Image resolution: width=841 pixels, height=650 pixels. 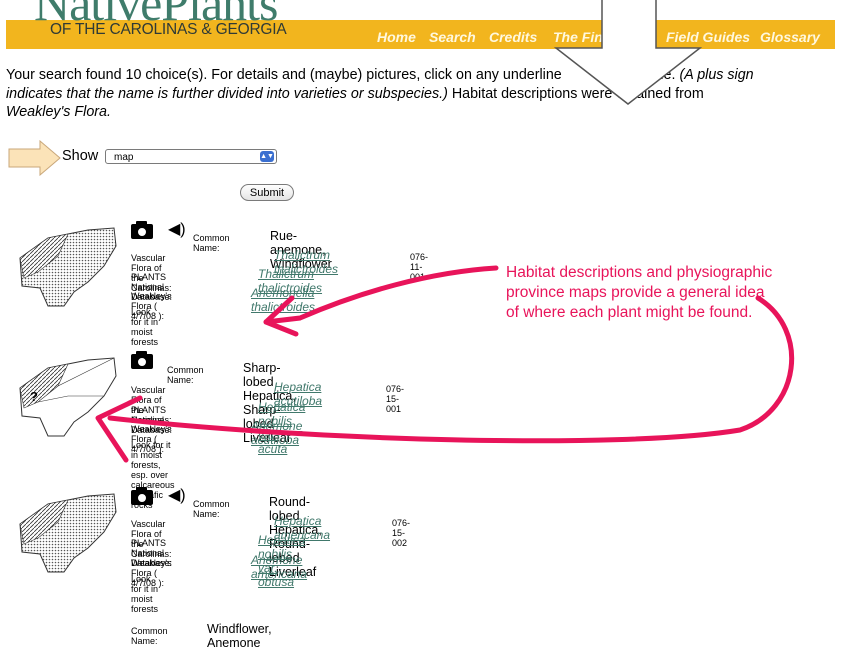 I want to click on pointer-arrow-icon, so click(x=34, y=158).